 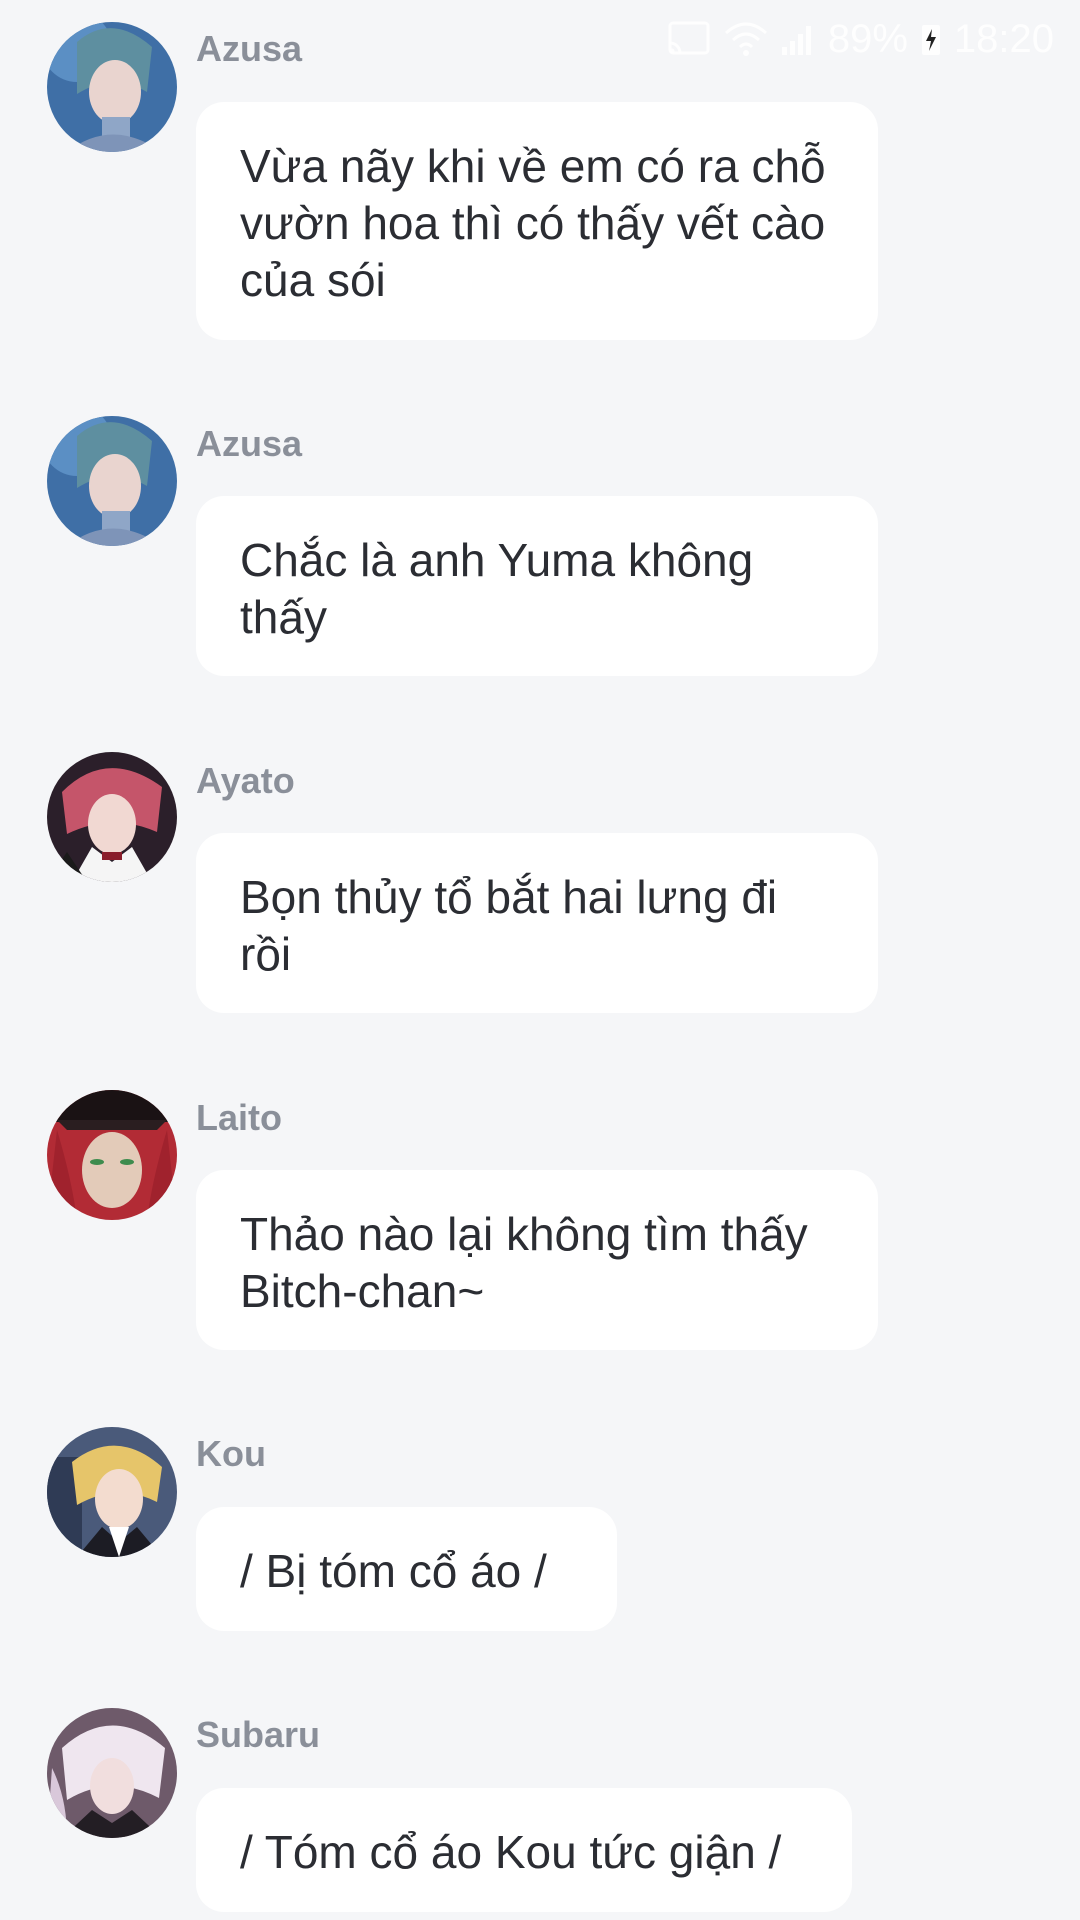 I want to click on sender-name: Ayato, so click(x=245, y=780).